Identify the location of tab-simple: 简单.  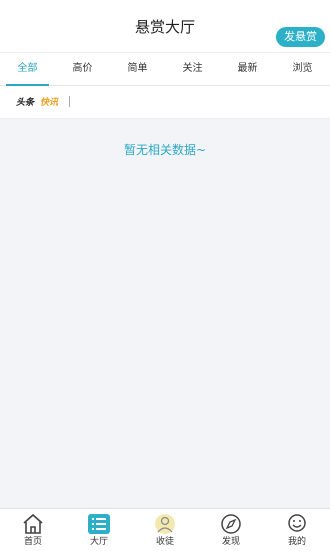
(137, 69).